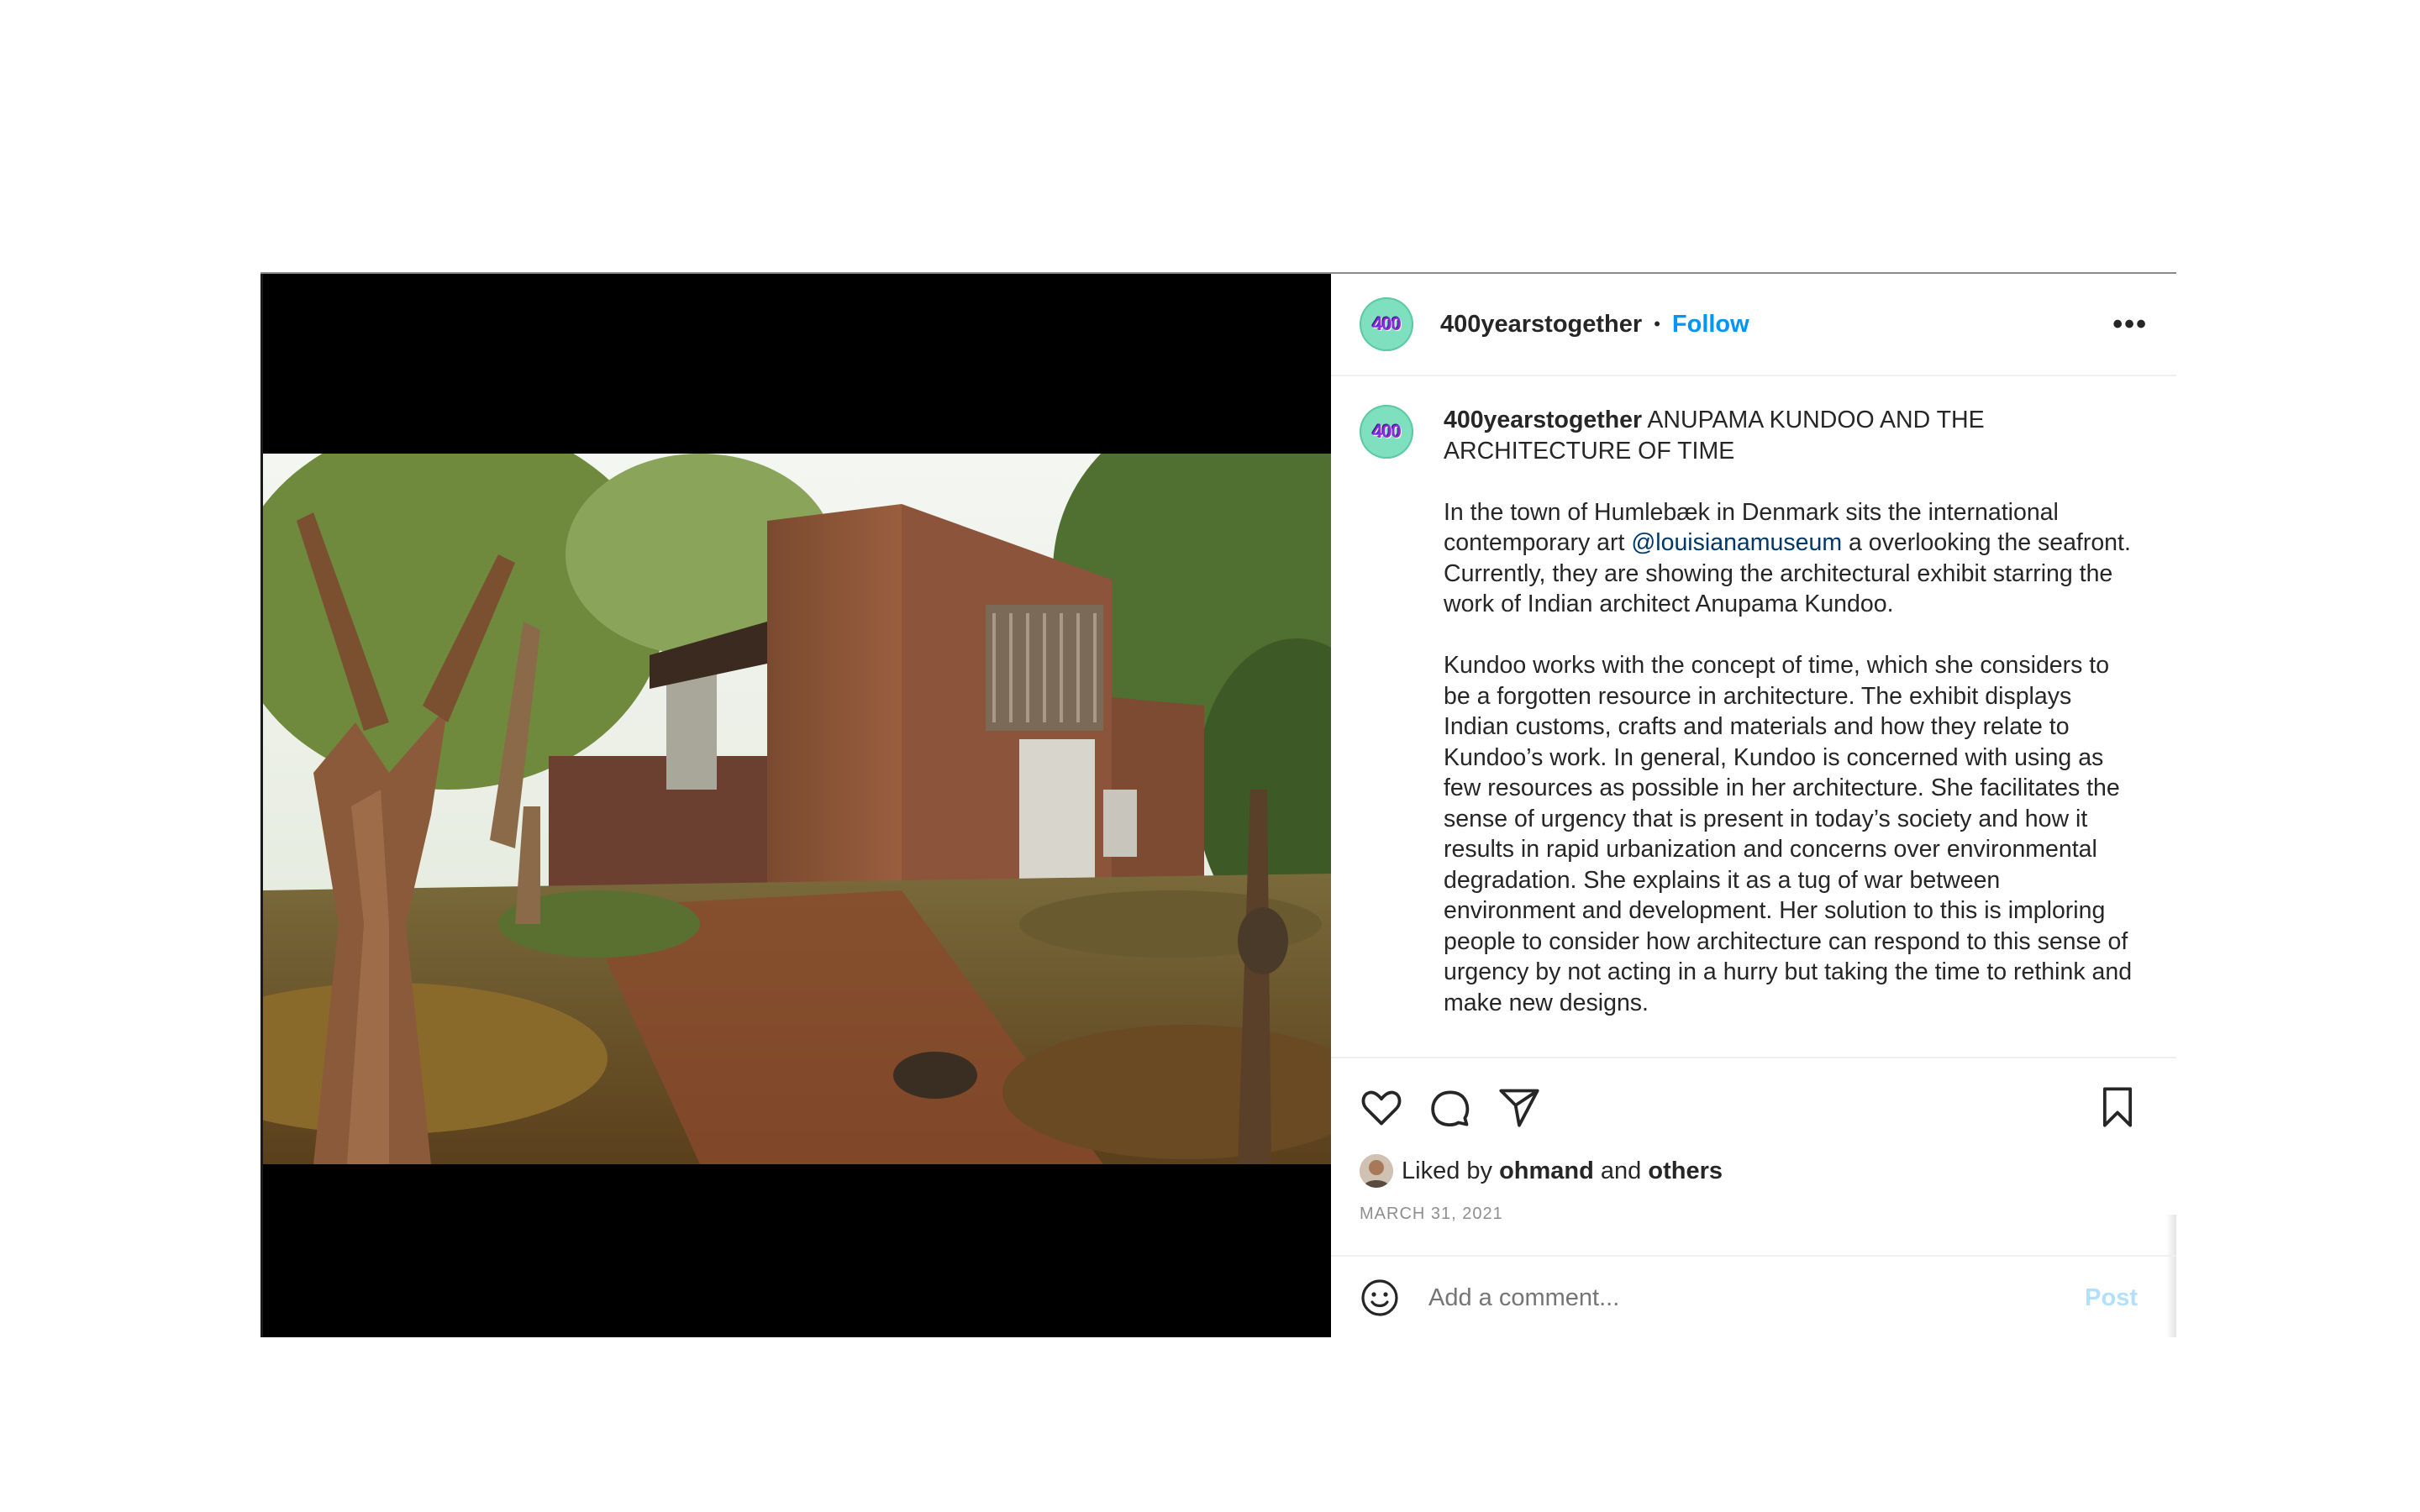  I want to click on person-photo-icon, so click(1377, 1171).